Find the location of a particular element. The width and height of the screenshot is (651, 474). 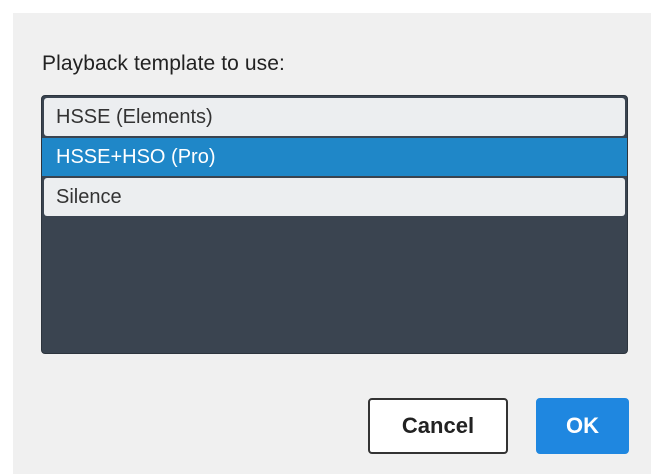

dialog-prompt: Playback template to use: is located at coordinates (163, 63).